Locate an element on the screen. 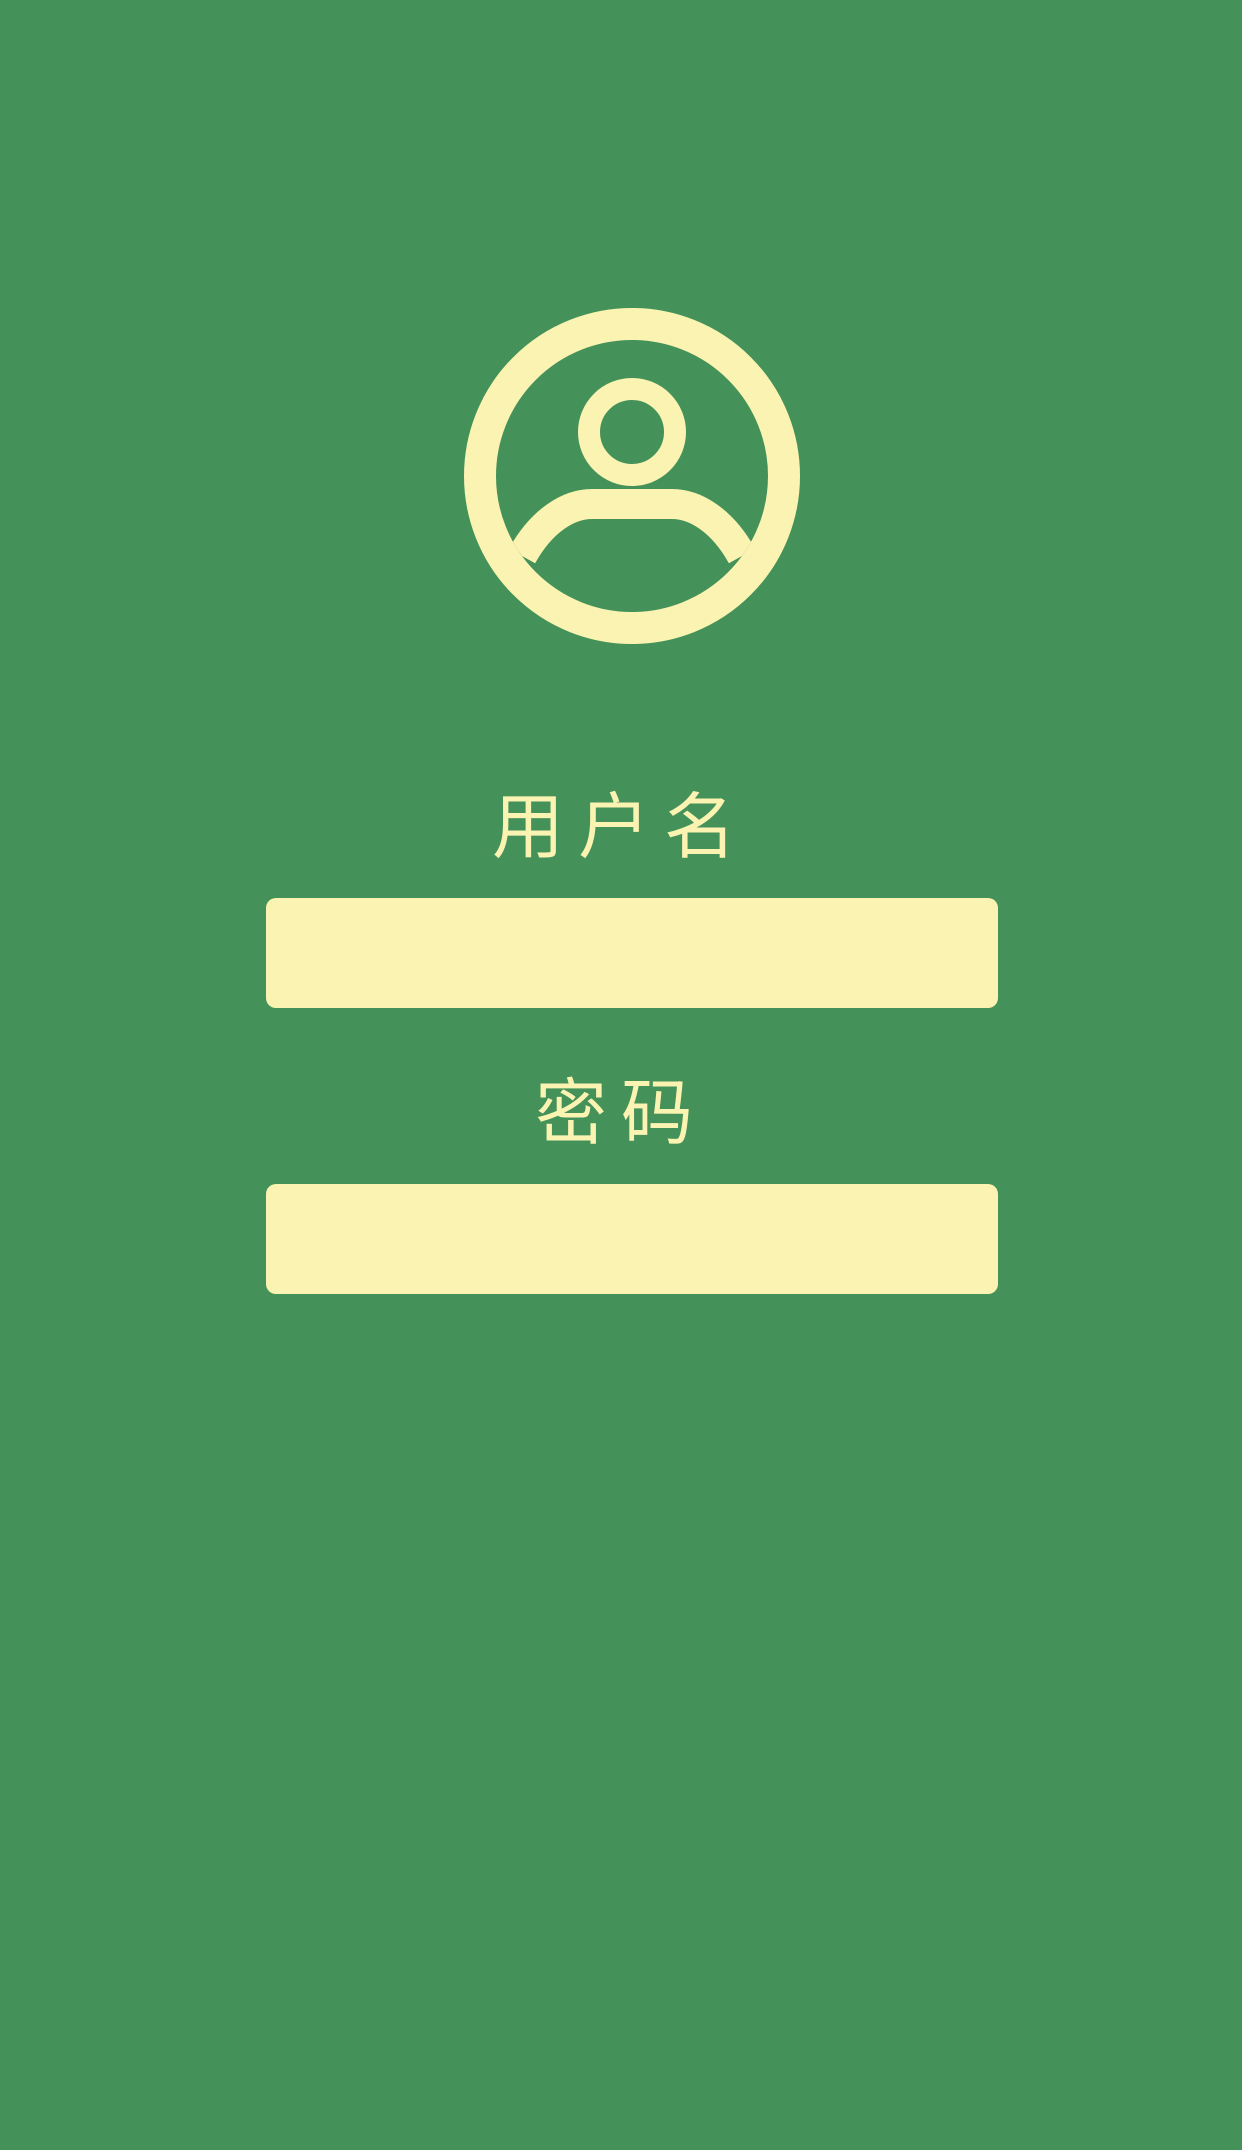 Image resolution: width=1242 pixels, height=2150 pixels. password-input is located at coordinates (632, 1239).